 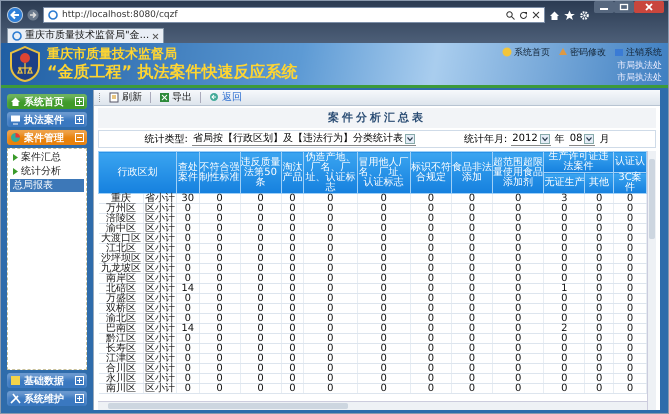 I want to click on report-type-dropdown: 省局按【行政区划】及【违法行为】分类统计表, so click(x=304, y=139).